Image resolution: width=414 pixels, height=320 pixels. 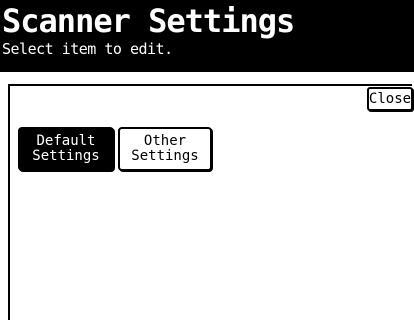 I want to click on page-subtitle: Select item to edit., so click(x=87, y=49).